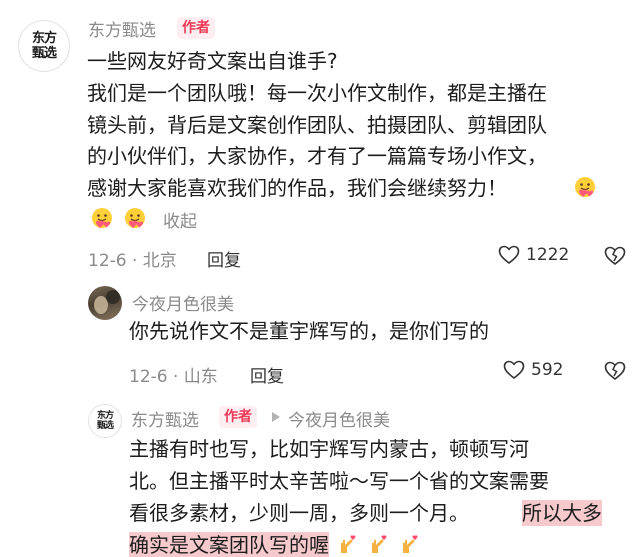 This screenshot has height=557, width=641. What do you see at coordinates (276, 417) in the screenshot?
I see `reply-arrow-icon` at bounding box center [276, 417].